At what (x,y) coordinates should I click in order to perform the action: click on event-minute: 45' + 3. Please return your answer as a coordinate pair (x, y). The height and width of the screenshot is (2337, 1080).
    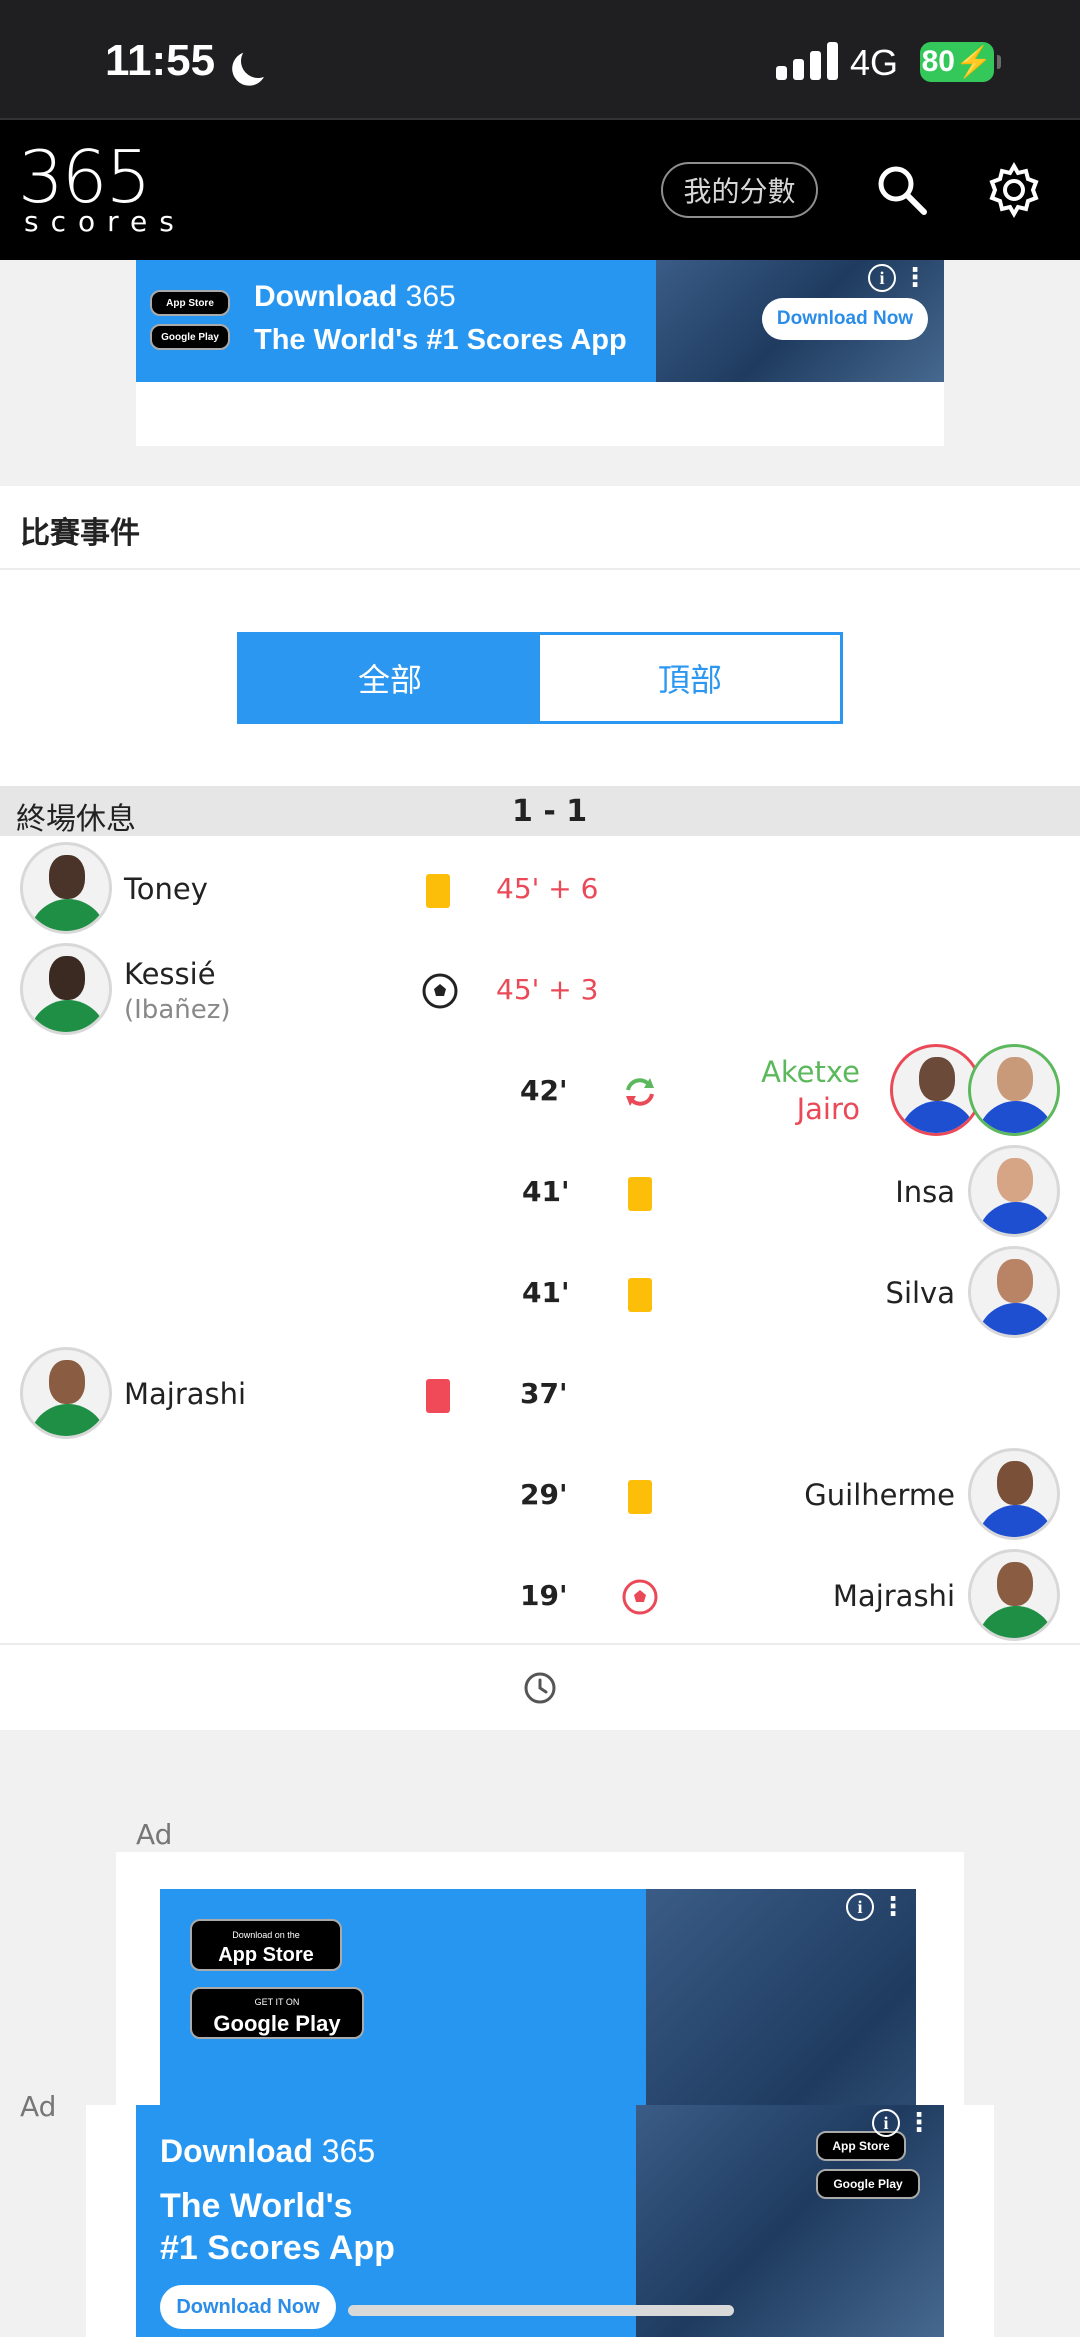
    Looking at the image, I should click on (547, 989).